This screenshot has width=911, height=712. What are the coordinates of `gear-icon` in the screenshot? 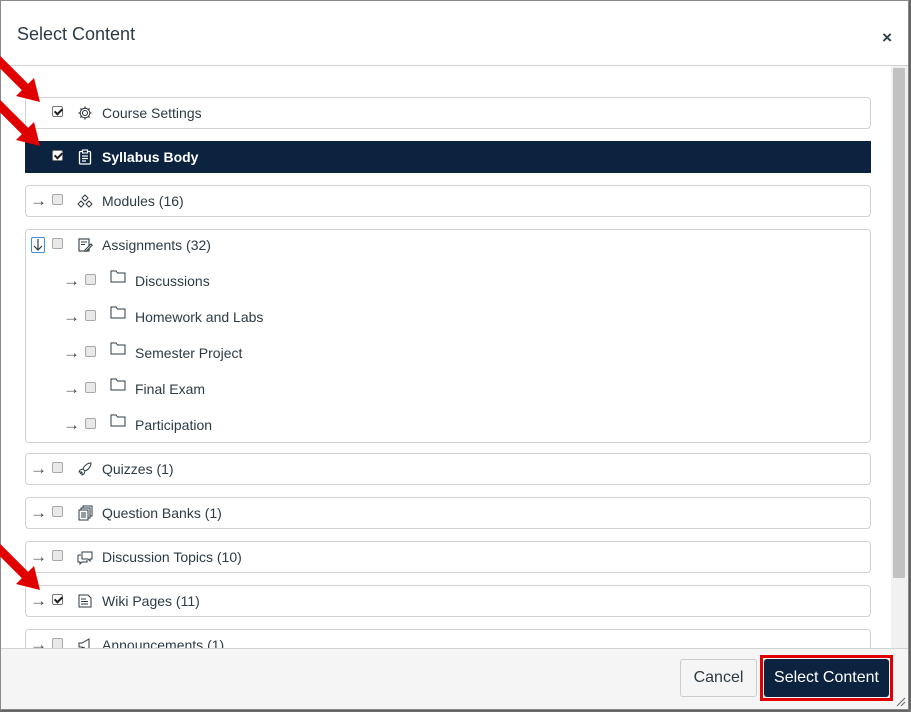 It's located at (85, 113).